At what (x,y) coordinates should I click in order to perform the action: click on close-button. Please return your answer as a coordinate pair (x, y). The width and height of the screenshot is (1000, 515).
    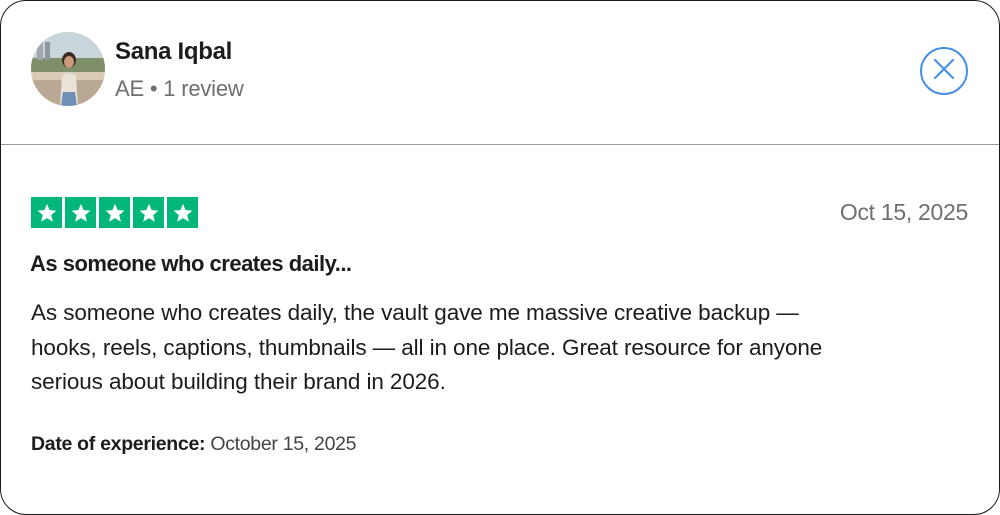
    Looking at the image, I should click on (944, 71).